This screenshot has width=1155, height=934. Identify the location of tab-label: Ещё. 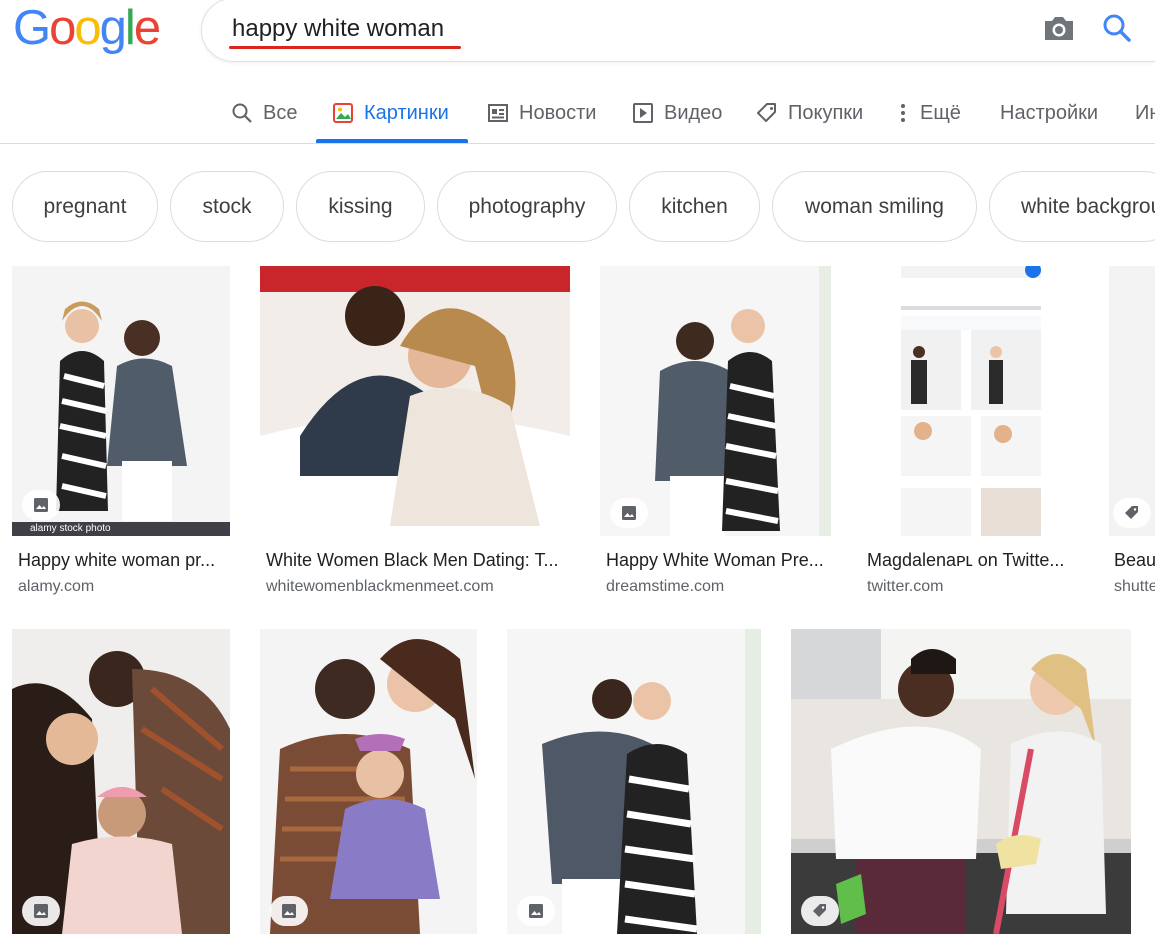
(940, 112).